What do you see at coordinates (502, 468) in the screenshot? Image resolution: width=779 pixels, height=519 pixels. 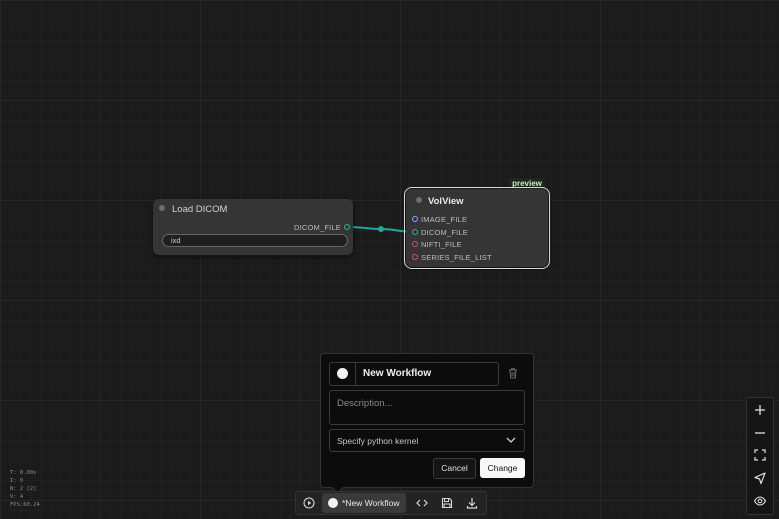 I see `change-button: Change` at bounding box center [502, 468].